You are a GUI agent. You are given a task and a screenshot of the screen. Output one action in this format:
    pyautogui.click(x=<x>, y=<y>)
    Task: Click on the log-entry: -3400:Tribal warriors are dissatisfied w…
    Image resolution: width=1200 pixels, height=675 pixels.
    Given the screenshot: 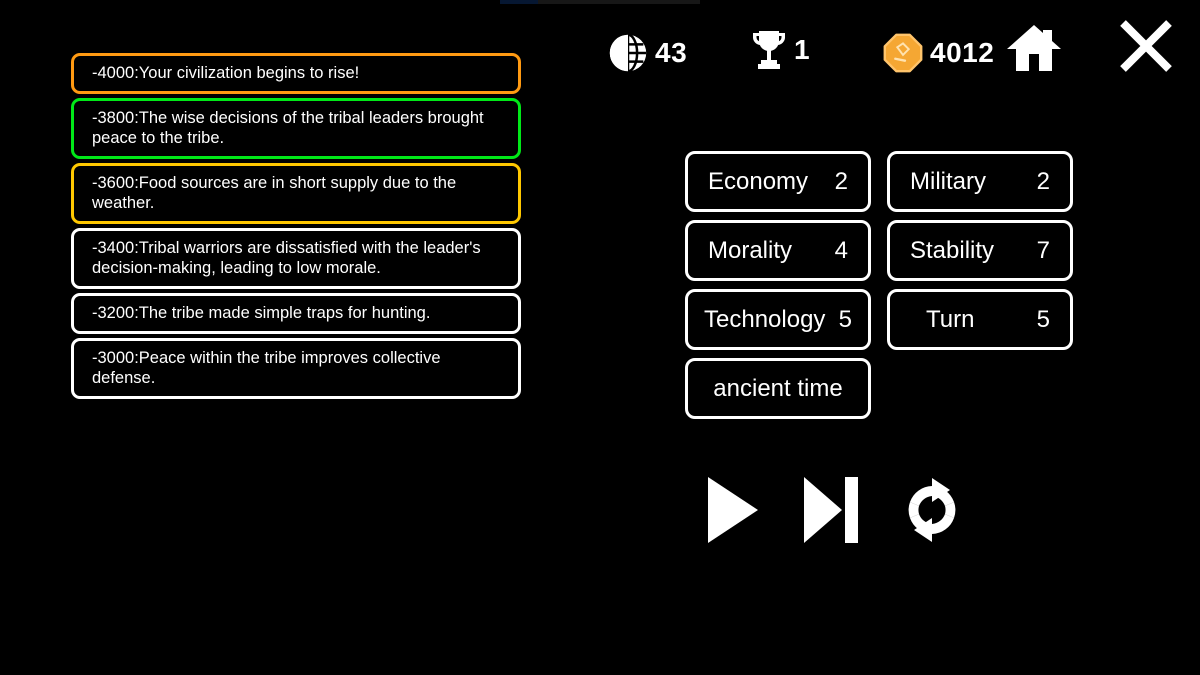 What is the action you would take?
    pyautogui.click(x=296, y=258)
    